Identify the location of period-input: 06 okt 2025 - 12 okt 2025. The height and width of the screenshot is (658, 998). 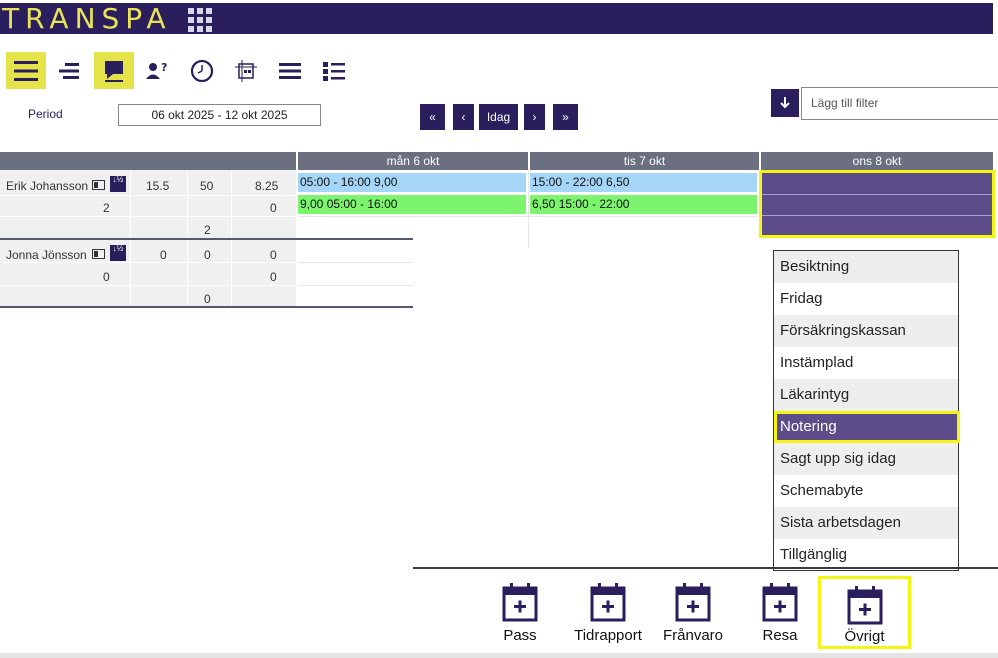
(219, 115).